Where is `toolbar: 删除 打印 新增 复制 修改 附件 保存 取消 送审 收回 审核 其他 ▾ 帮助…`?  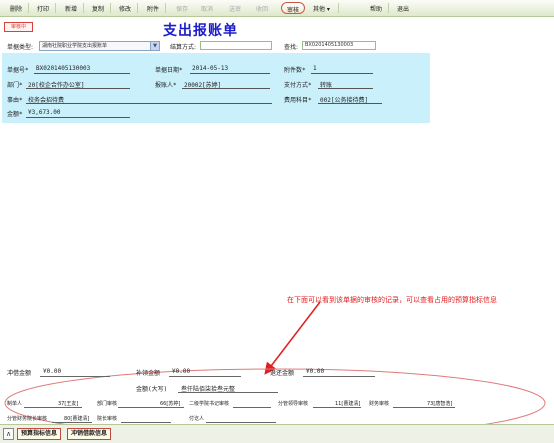 toolbar: 删除 打印 新增 复制 修改 附件 保存 取消 送审 收回 审核 其他 ▾ 帮助… is located at coordinates (277, 8).